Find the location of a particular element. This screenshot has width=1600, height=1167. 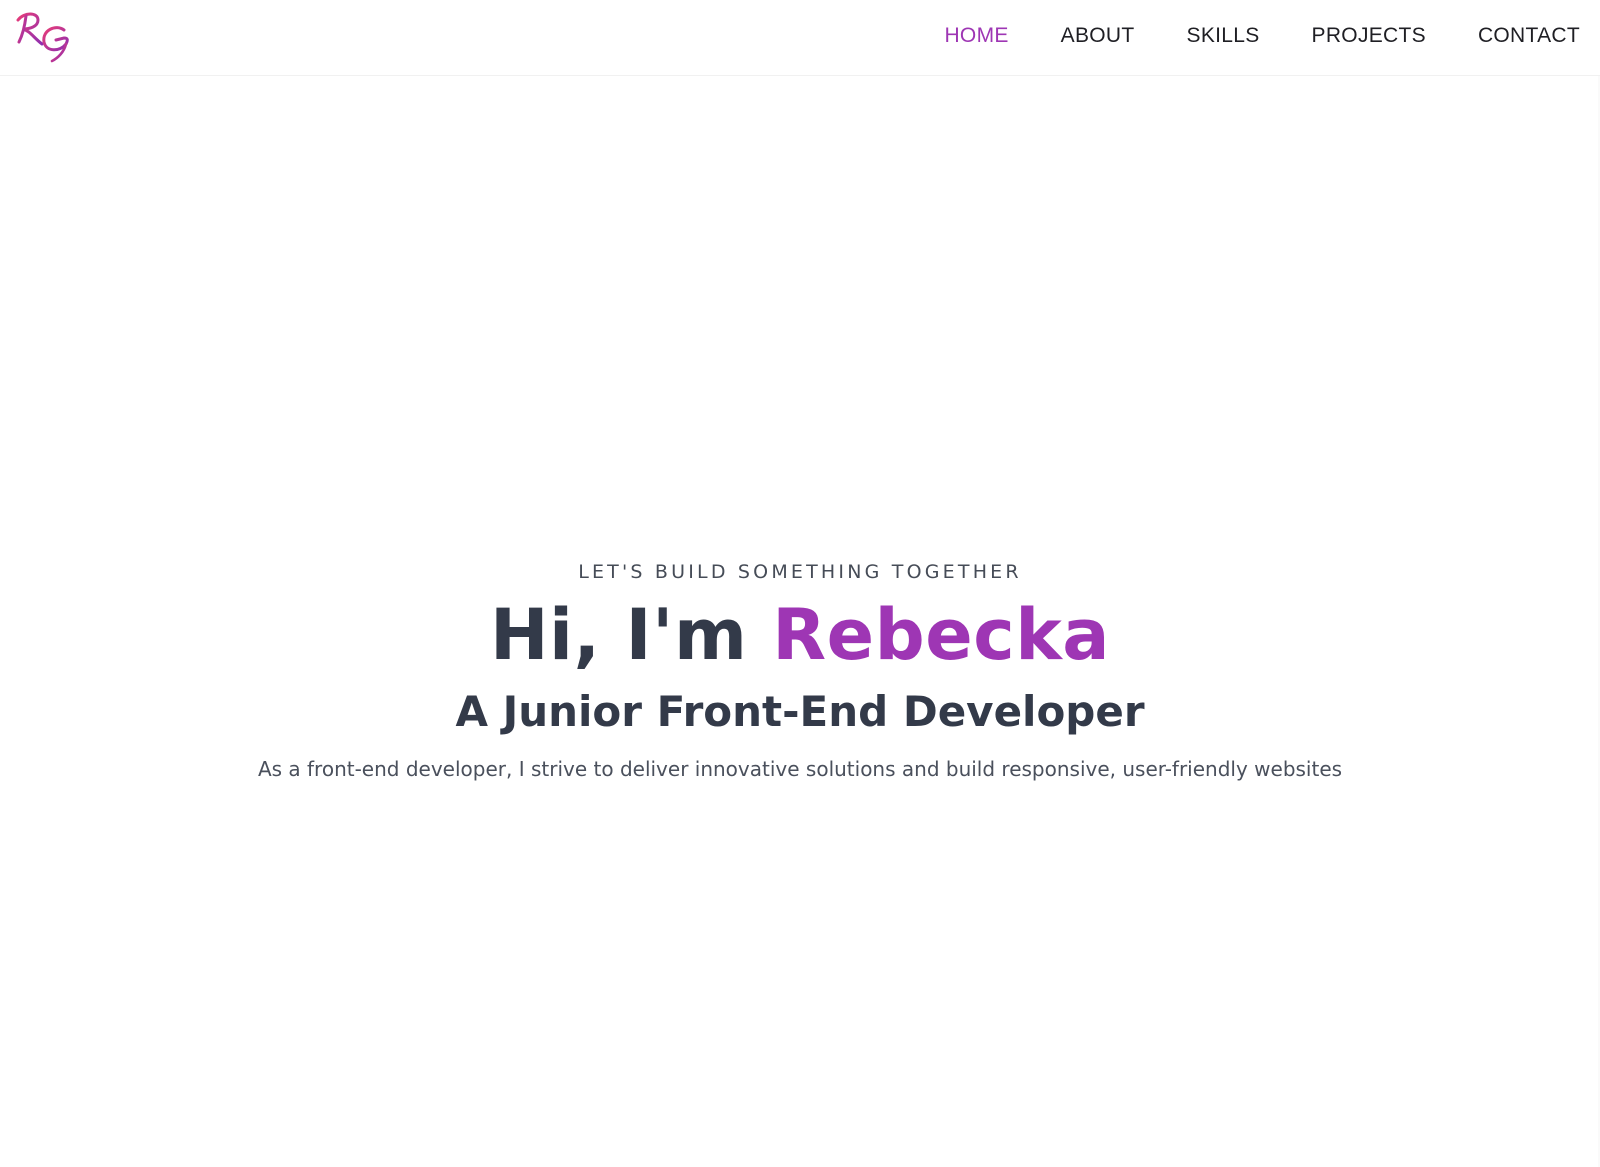

main-nav: HOME ABOUT SKILLS PROJECTS CONTACT is located at coordinates (1262, 35).